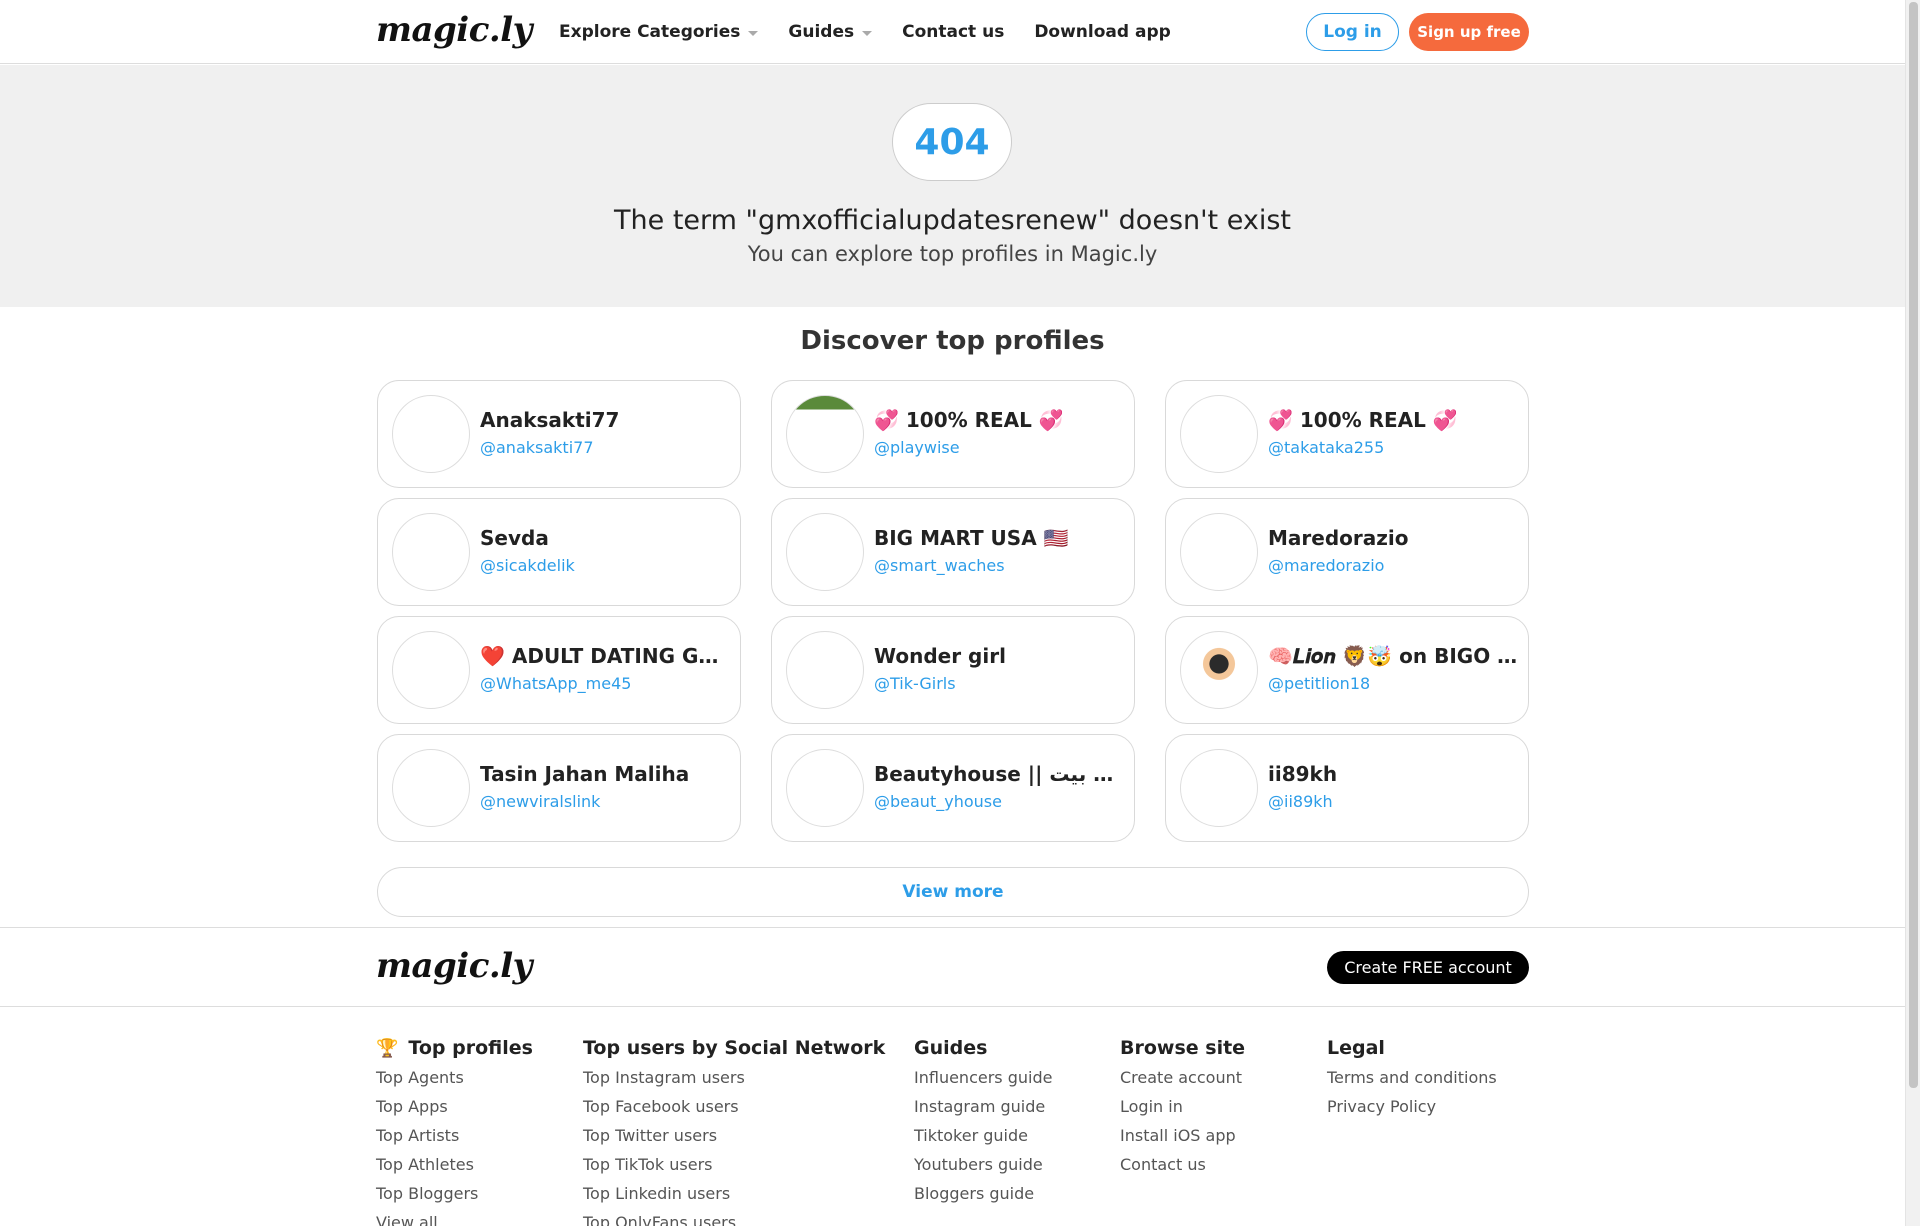 This screenshot has height=1226, width=1920. Describe the element at coordinates (527, 565) in the screenshot. I see `profile-handle: @sicakdelik` at that location.